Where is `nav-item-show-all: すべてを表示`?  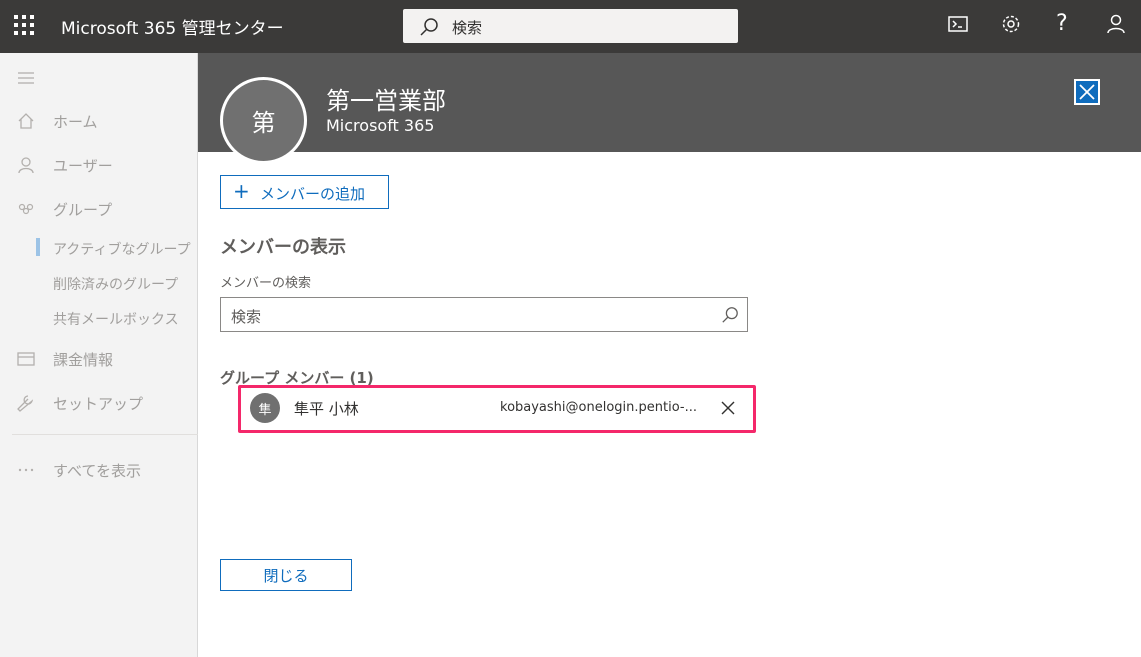 nav-item-show-all: すべてを表示 is located at coordinates (99, 469).